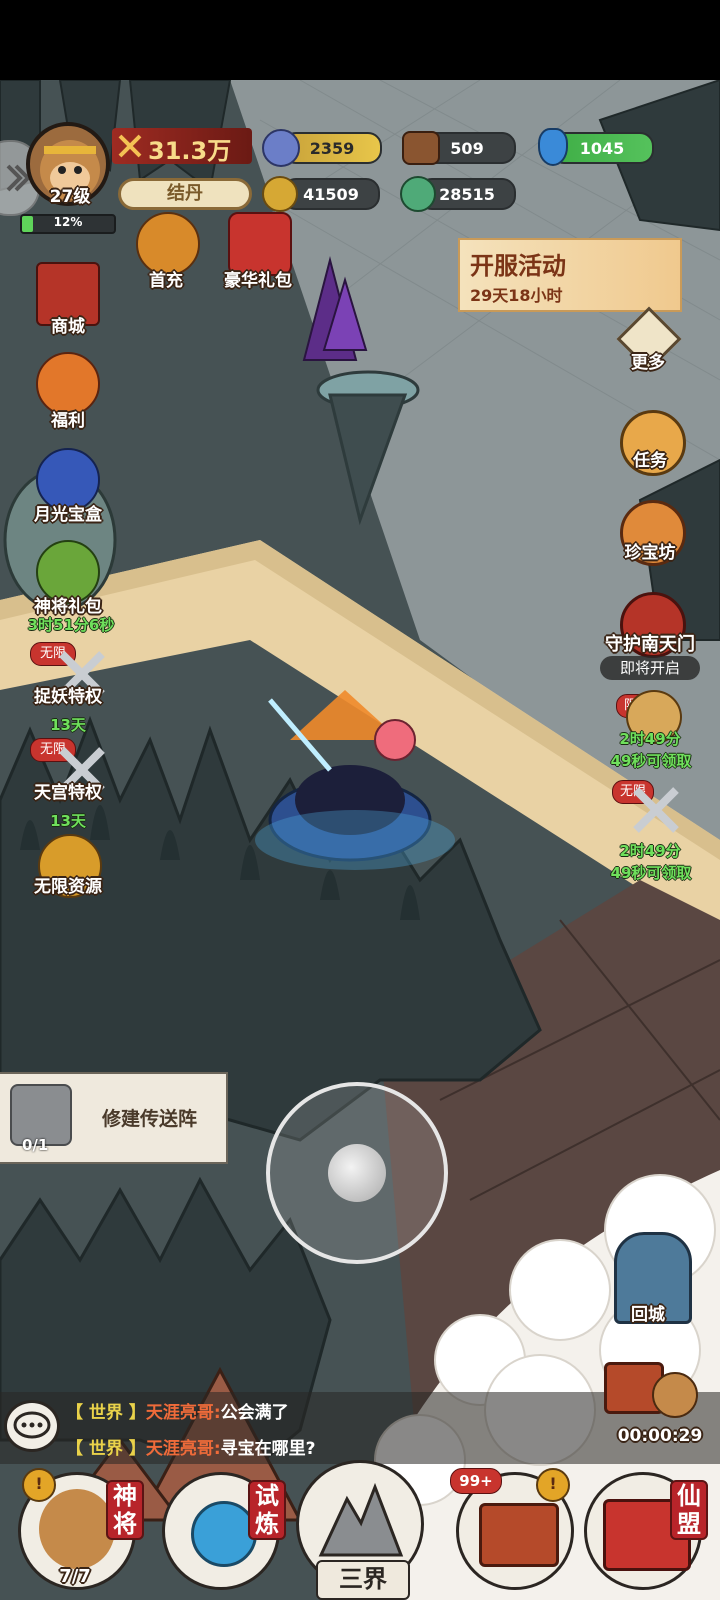  I want to click on moonlight-box-label: 月光宝盒, so click(68, 515).